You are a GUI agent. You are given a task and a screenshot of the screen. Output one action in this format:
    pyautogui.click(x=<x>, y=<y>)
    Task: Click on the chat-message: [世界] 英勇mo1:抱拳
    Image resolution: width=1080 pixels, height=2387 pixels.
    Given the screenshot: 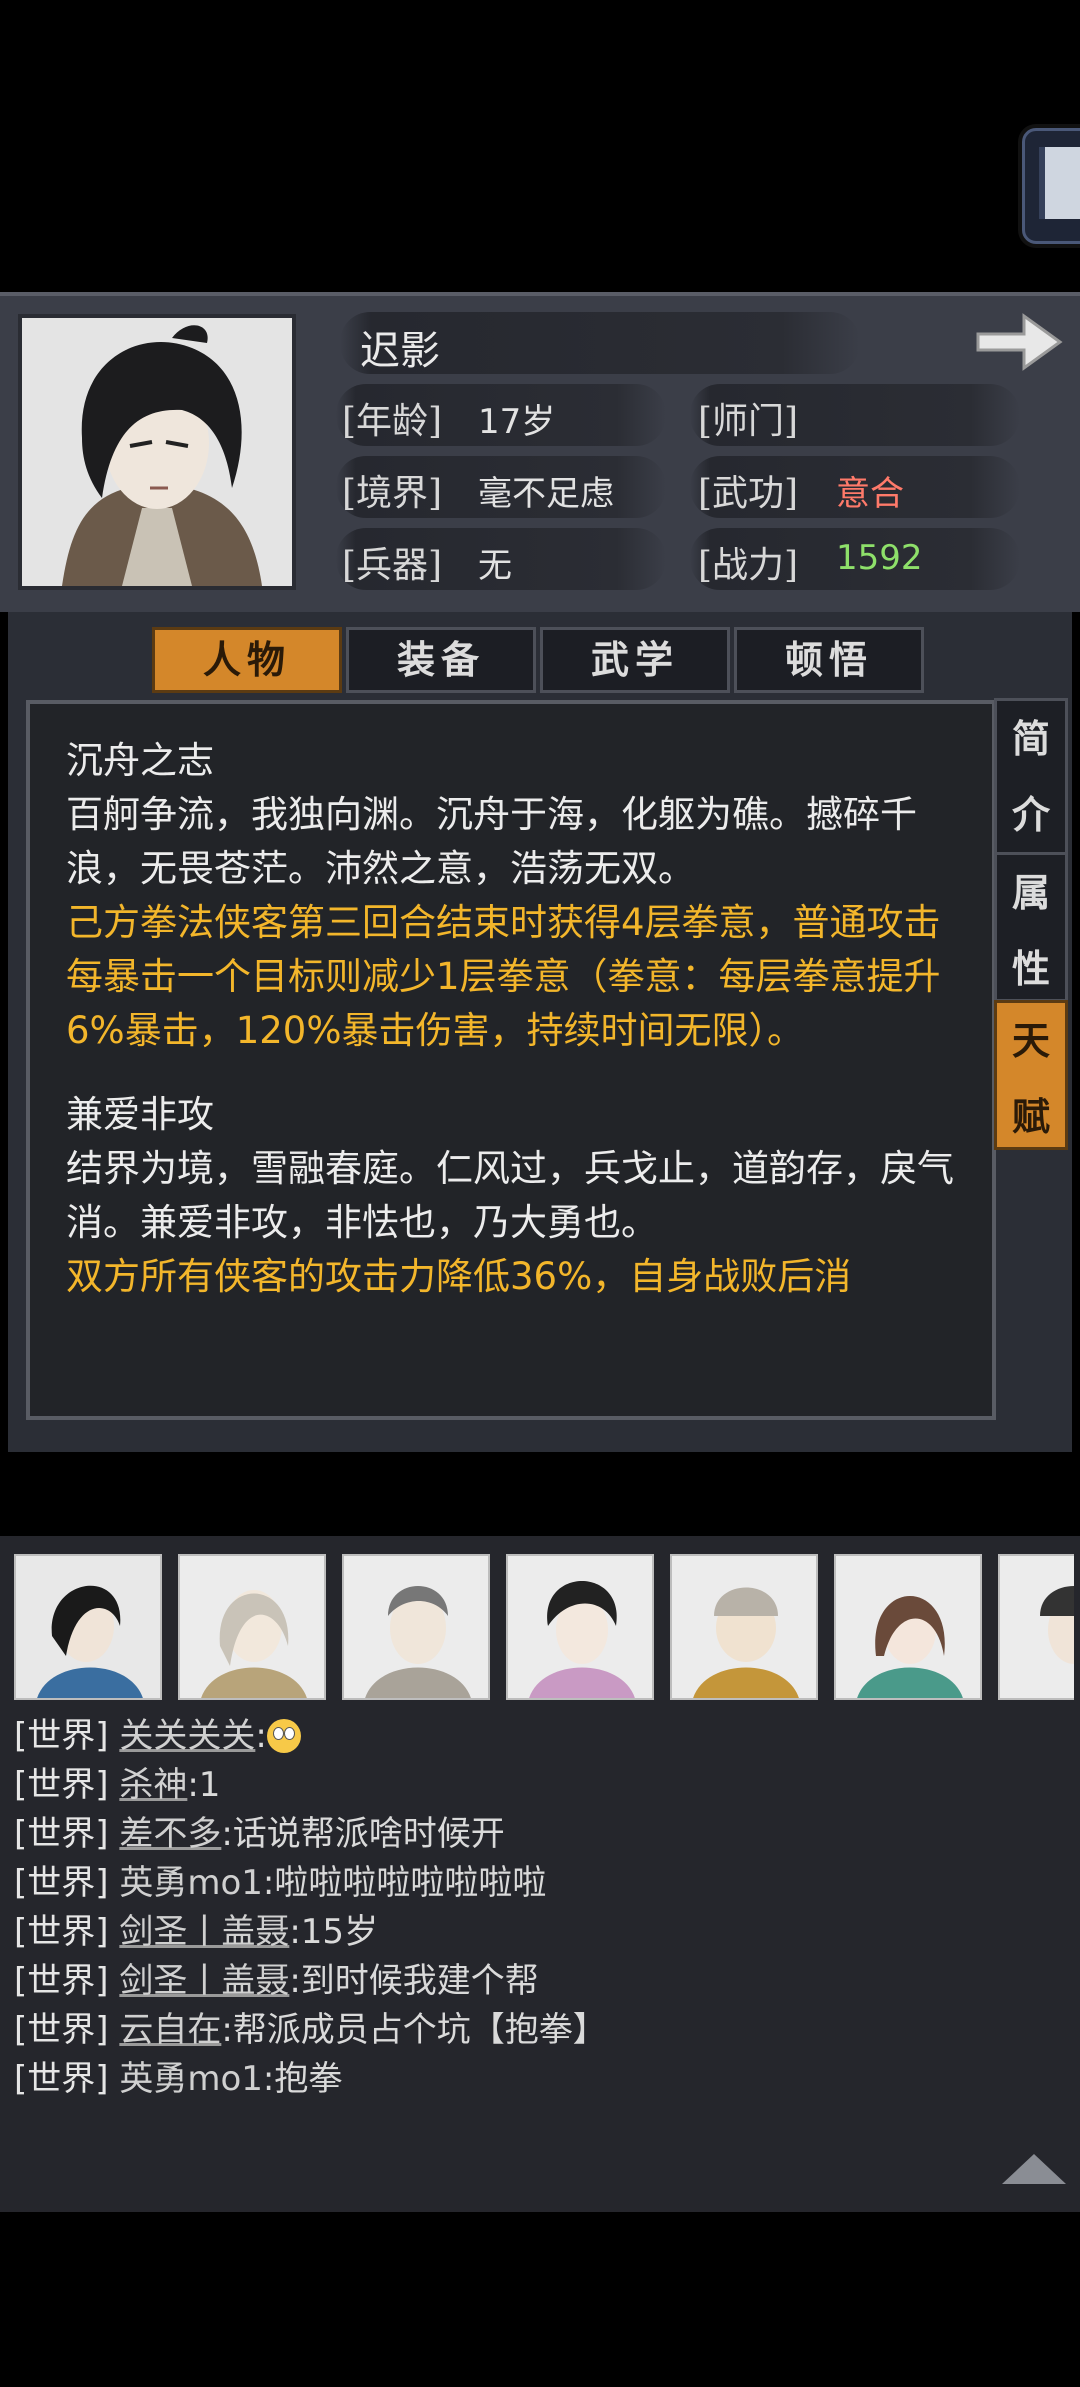 What is the action you would take?
    pyautogui.click(x=178, y=2075)
    